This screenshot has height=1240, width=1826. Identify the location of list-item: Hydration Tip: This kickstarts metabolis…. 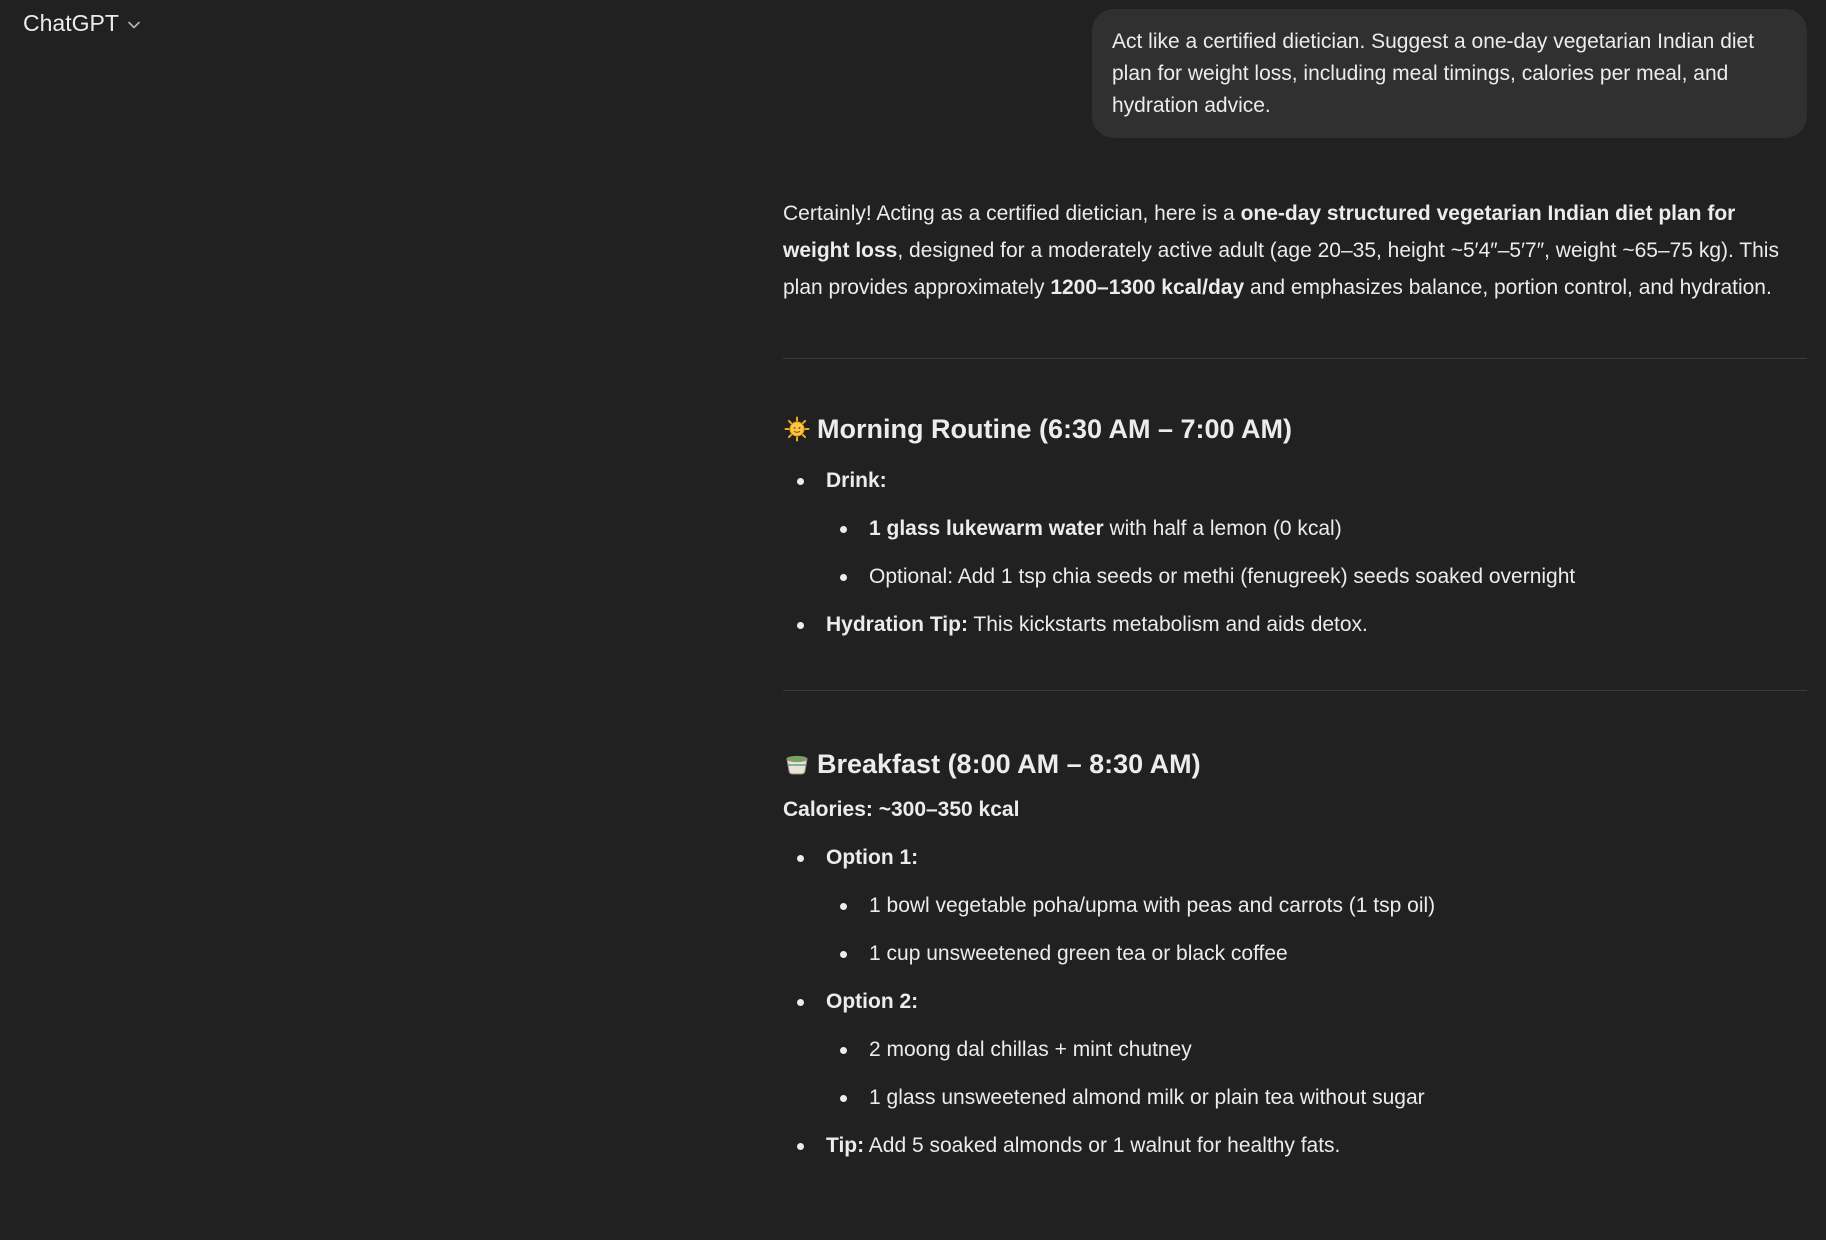
(1295, 625).